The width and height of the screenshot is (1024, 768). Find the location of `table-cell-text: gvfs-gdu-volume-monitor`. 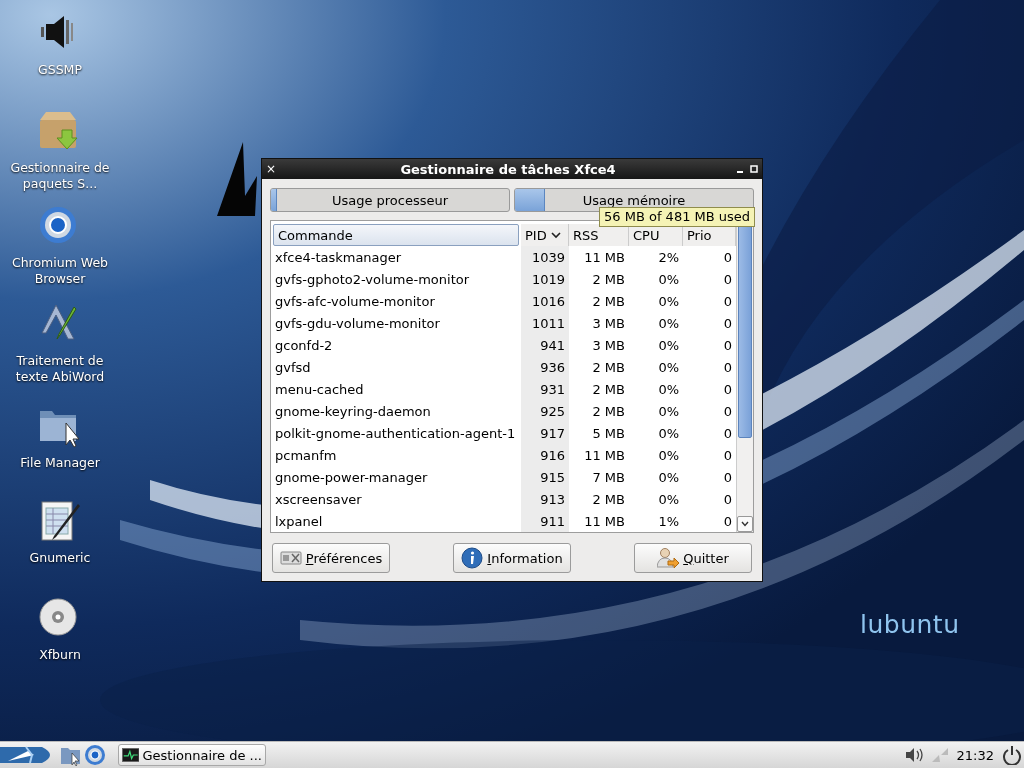

table-cell-text: gvfs-gdu-volume-monitor is located at coordinates (357, 323).